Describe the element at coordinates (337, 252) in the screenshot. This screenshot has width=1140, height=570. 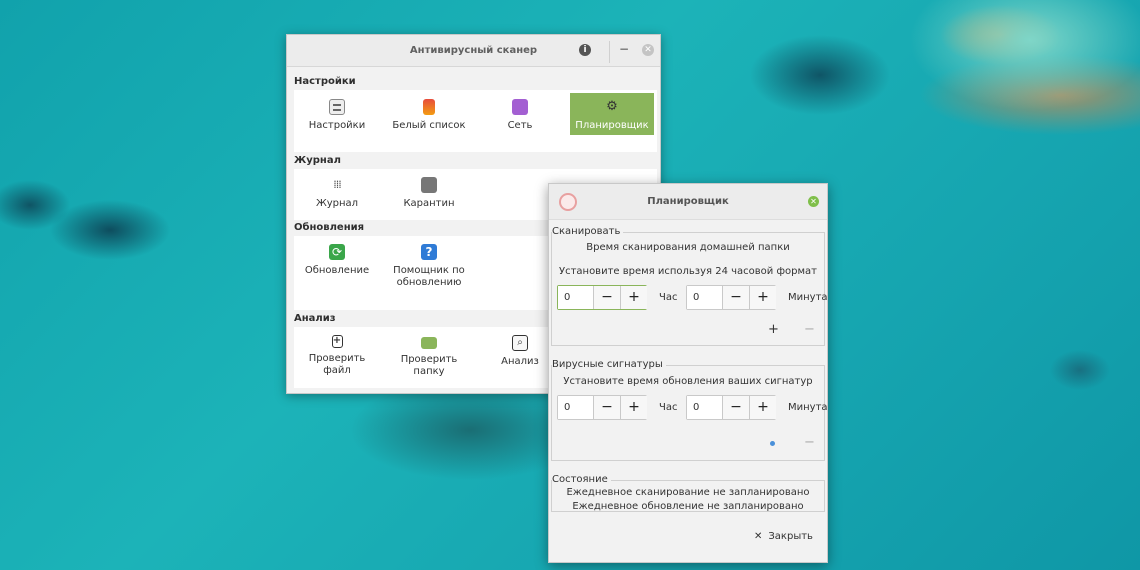
I see `refresh-icon: ⟳` at that location.